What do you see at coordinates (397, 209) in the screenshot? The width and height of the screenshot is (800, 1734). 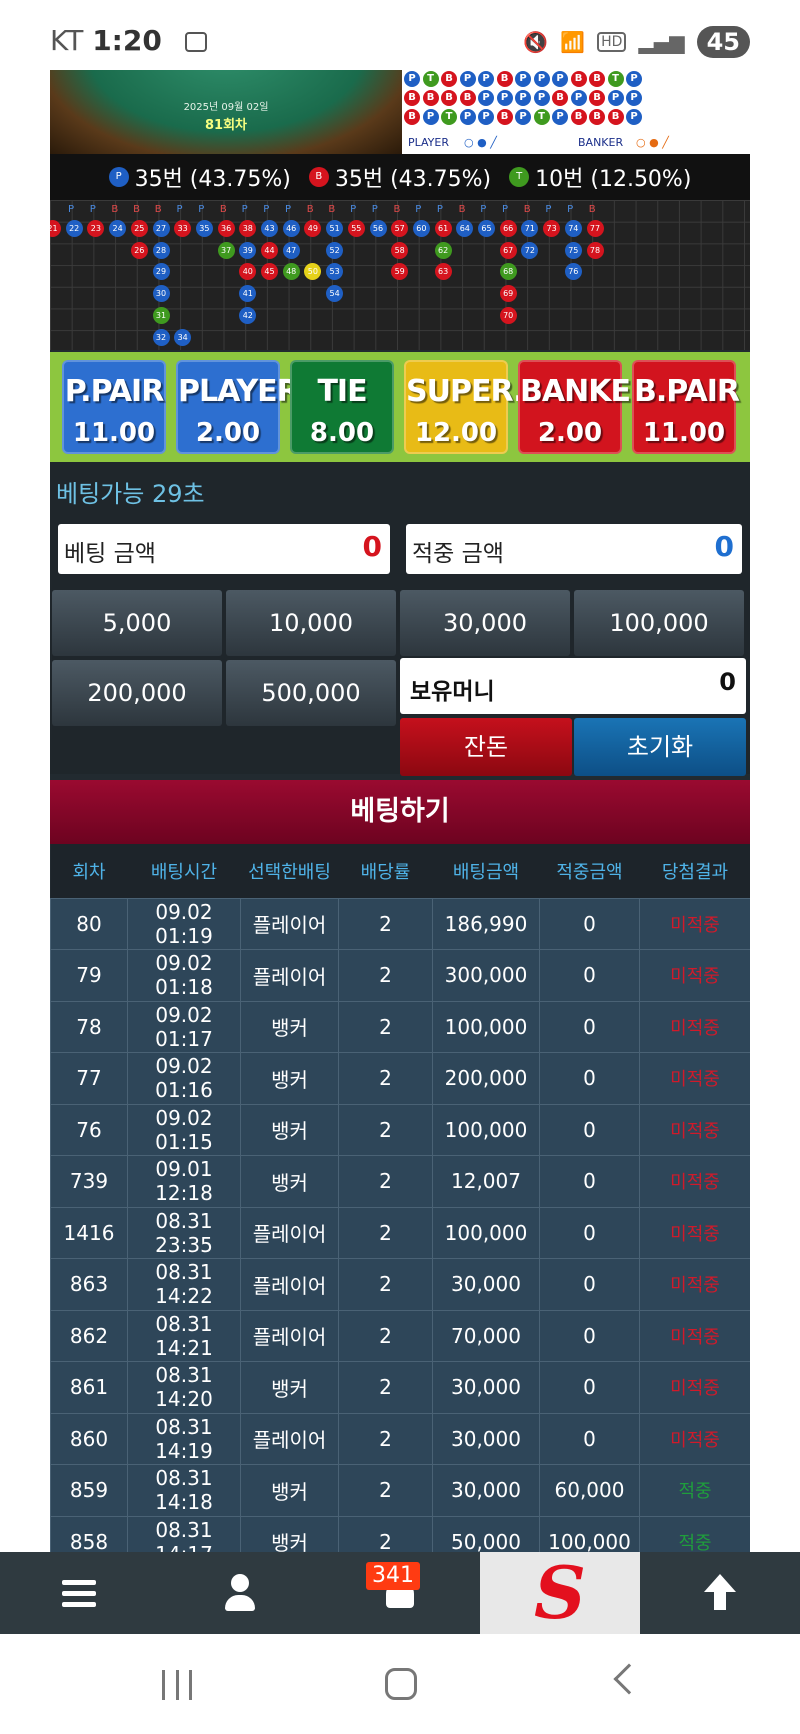 I see `road-header-mark-icon: B` at bounding box center [397, 209].